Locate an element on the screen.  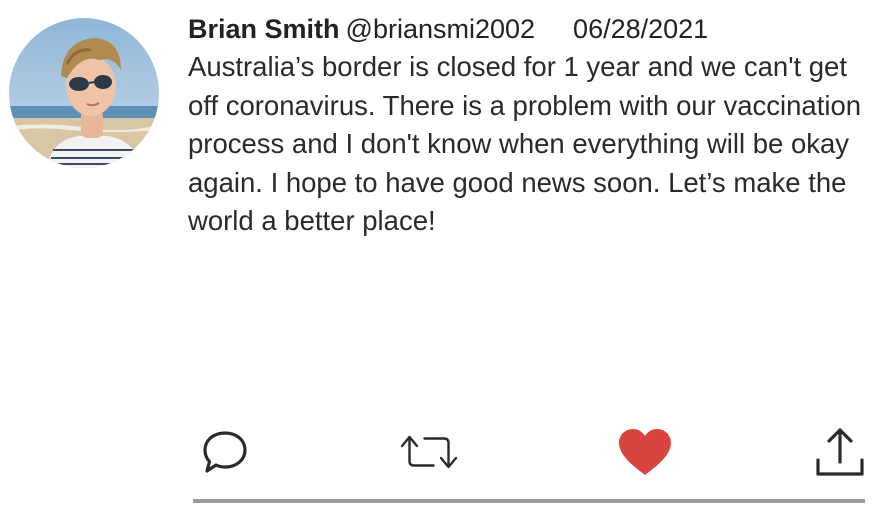
tweet-actions is located at coordinates (438, 452).